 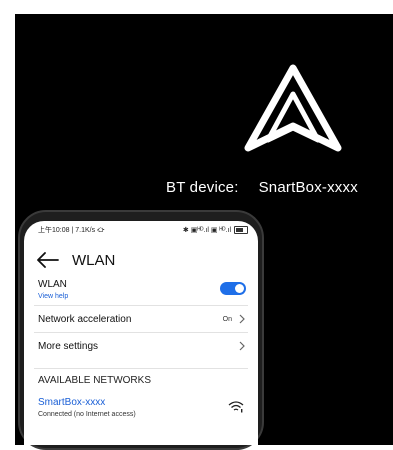 What do you see at coordinates (308, 187) in the screenshot?
I see `bt-device-value: SnartBox-xxxx` at bounding box center [308, 187].